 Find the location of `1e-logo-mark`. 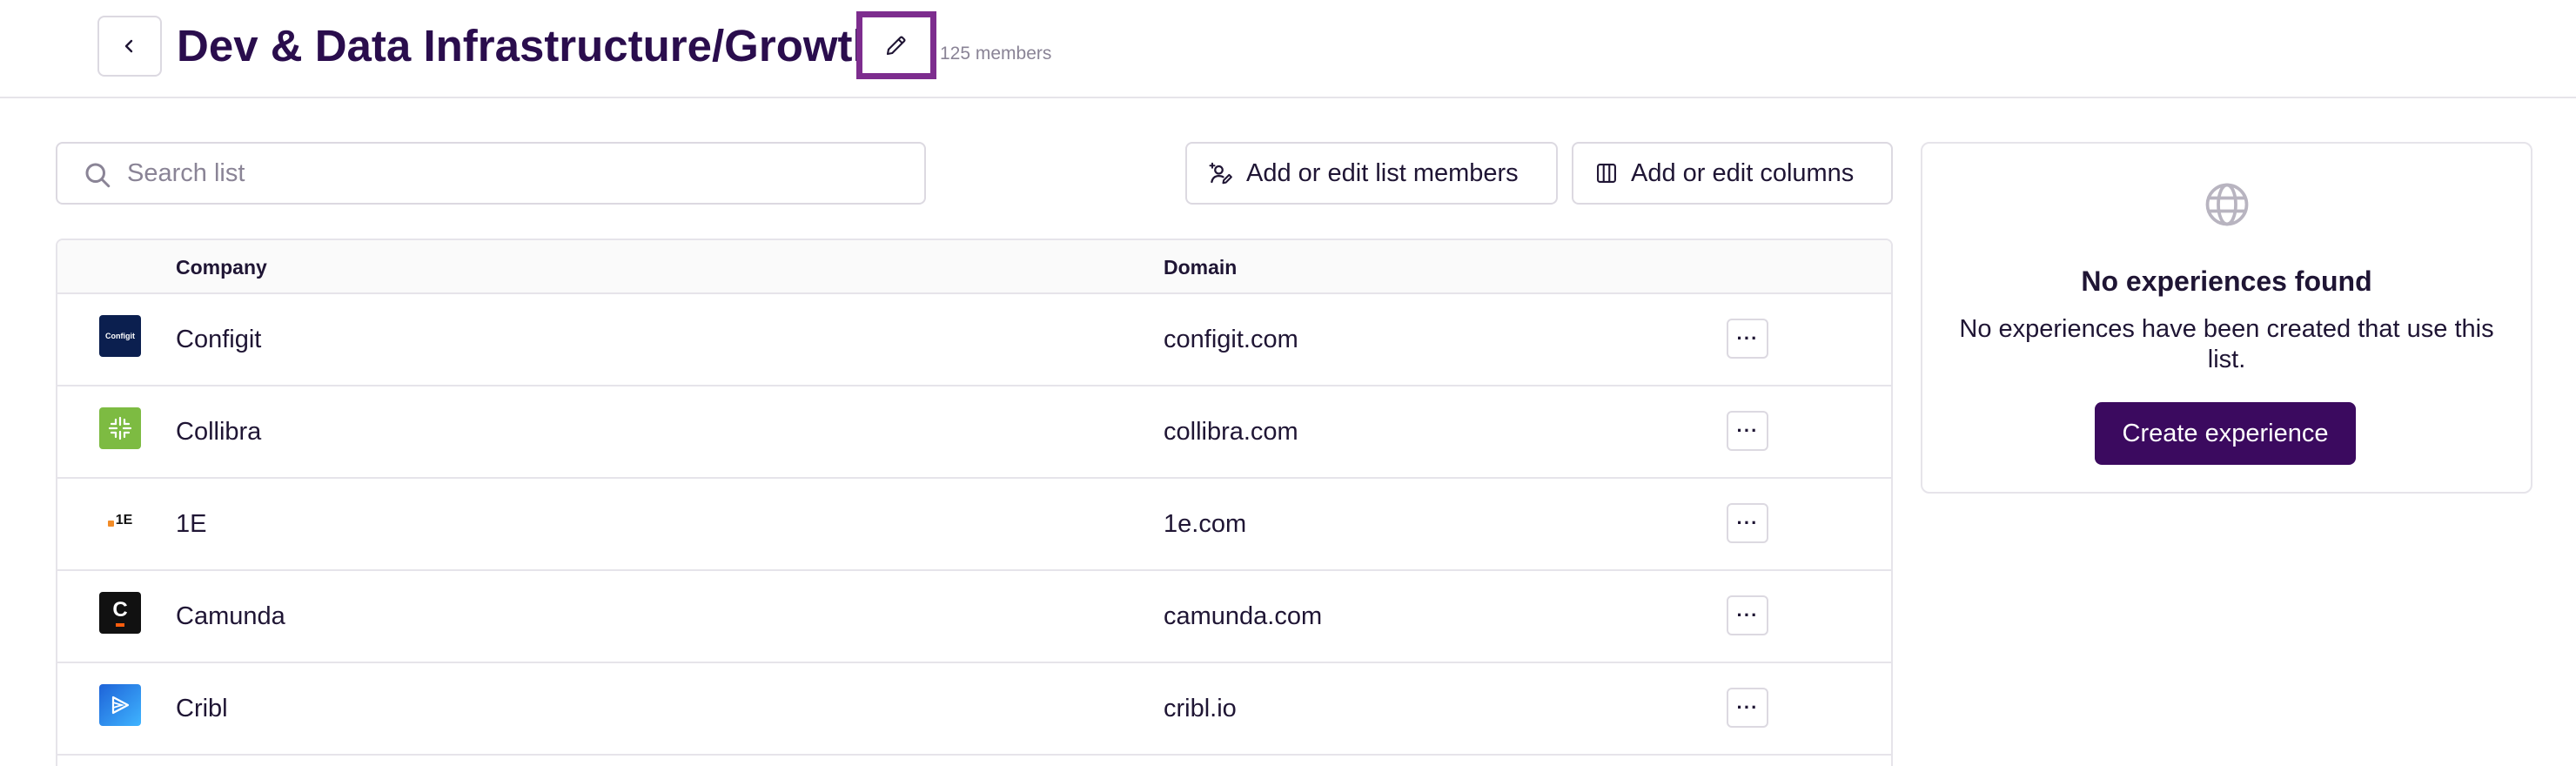

1e-logo-mark is located at coordinates (110, 523).